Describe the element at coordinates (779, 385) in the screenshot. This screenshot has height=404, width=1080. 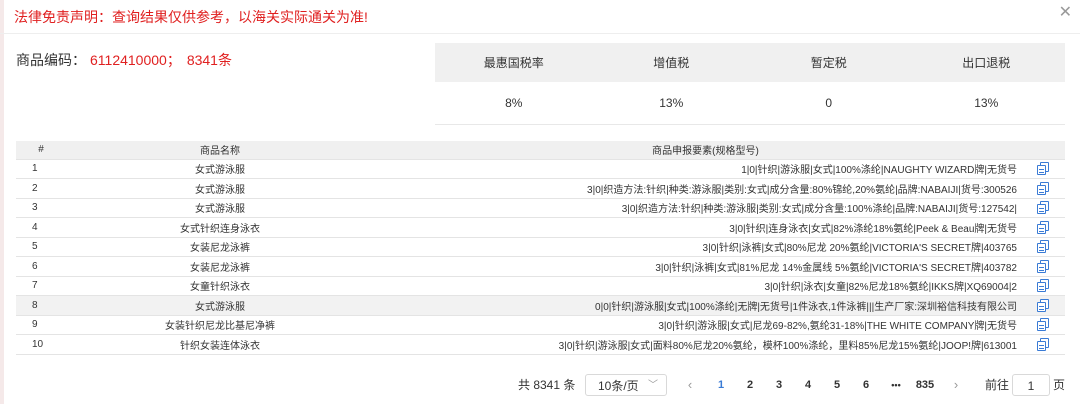
I see `page-3: 3` at that location.